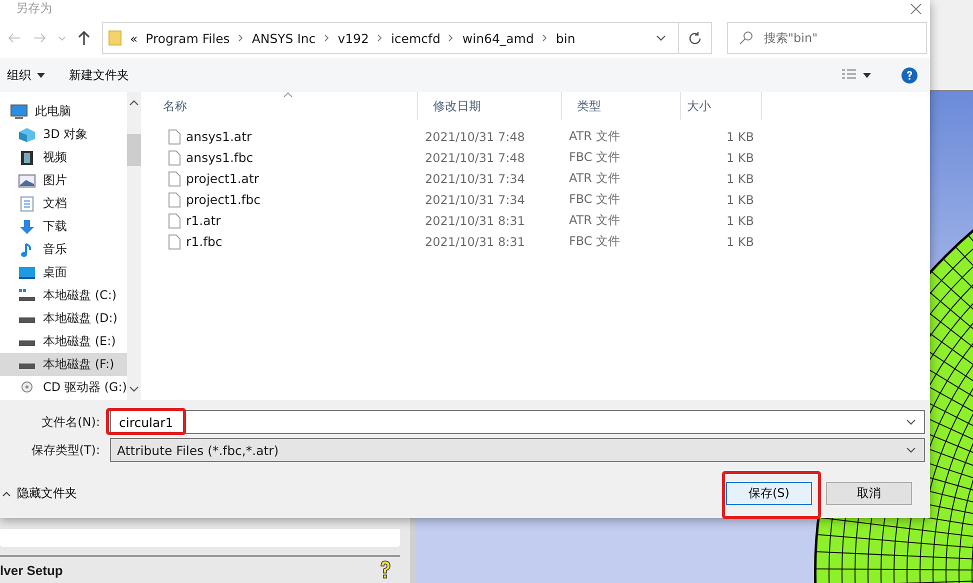  What do you see at coordinates (27, 134) in the screenshot?
I see `cube-icon` at bounding box center [27, 134].